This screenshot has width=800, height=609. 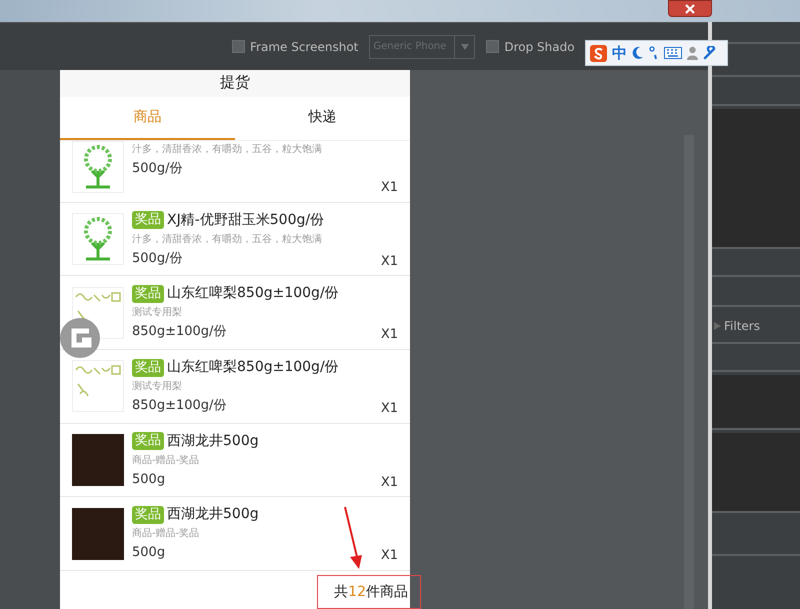 What do you see at coordinates (322, 118) in the screenshot?
I see `tab: 快递` at bounding box center [322, 118].